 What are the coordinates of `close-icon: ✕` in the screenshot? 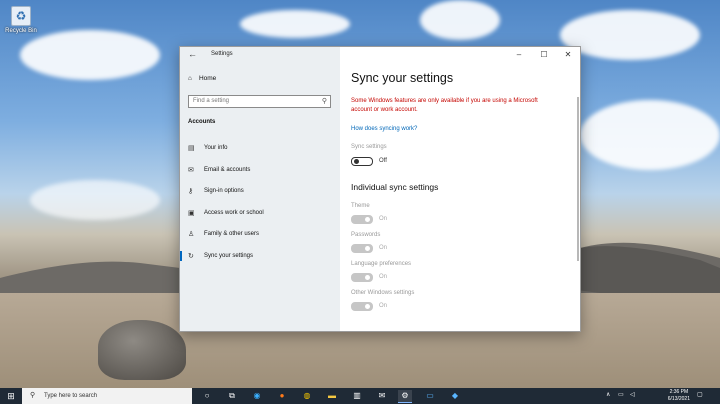 It's located at (568, 54).